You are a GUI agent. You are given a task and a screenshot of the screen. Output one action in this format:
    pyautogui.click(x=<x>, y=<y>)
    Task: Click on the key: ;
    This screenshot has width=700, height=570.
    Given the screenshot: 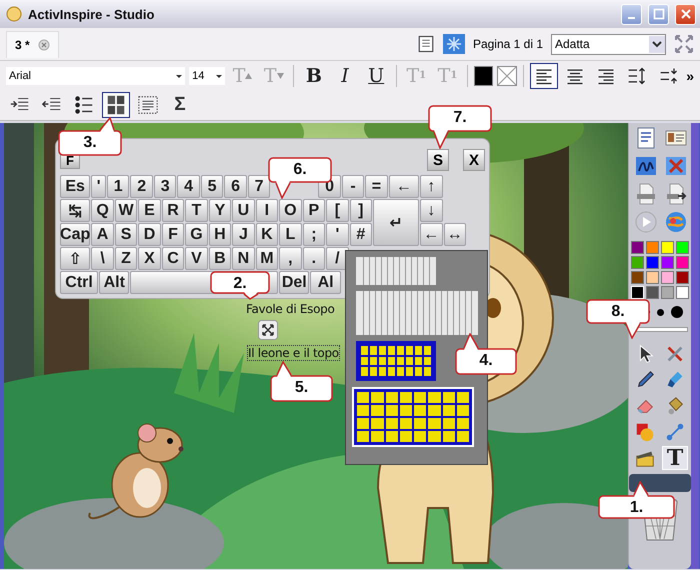 What is the action you would take?
    pyautogui.click(x=314, y=234)
    